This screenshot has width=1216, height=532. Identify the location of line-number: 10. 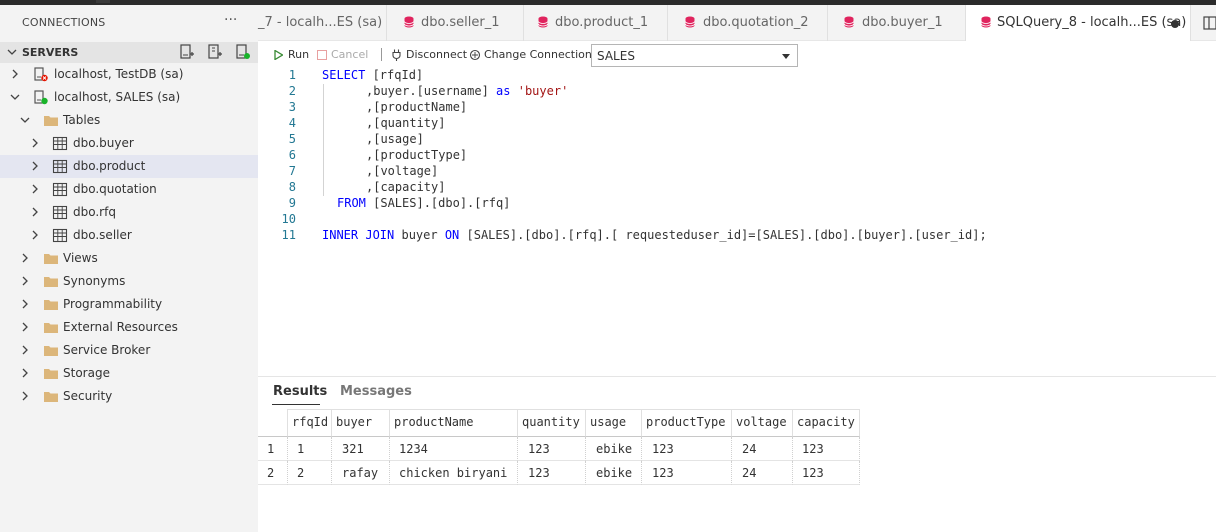
(288, 219).